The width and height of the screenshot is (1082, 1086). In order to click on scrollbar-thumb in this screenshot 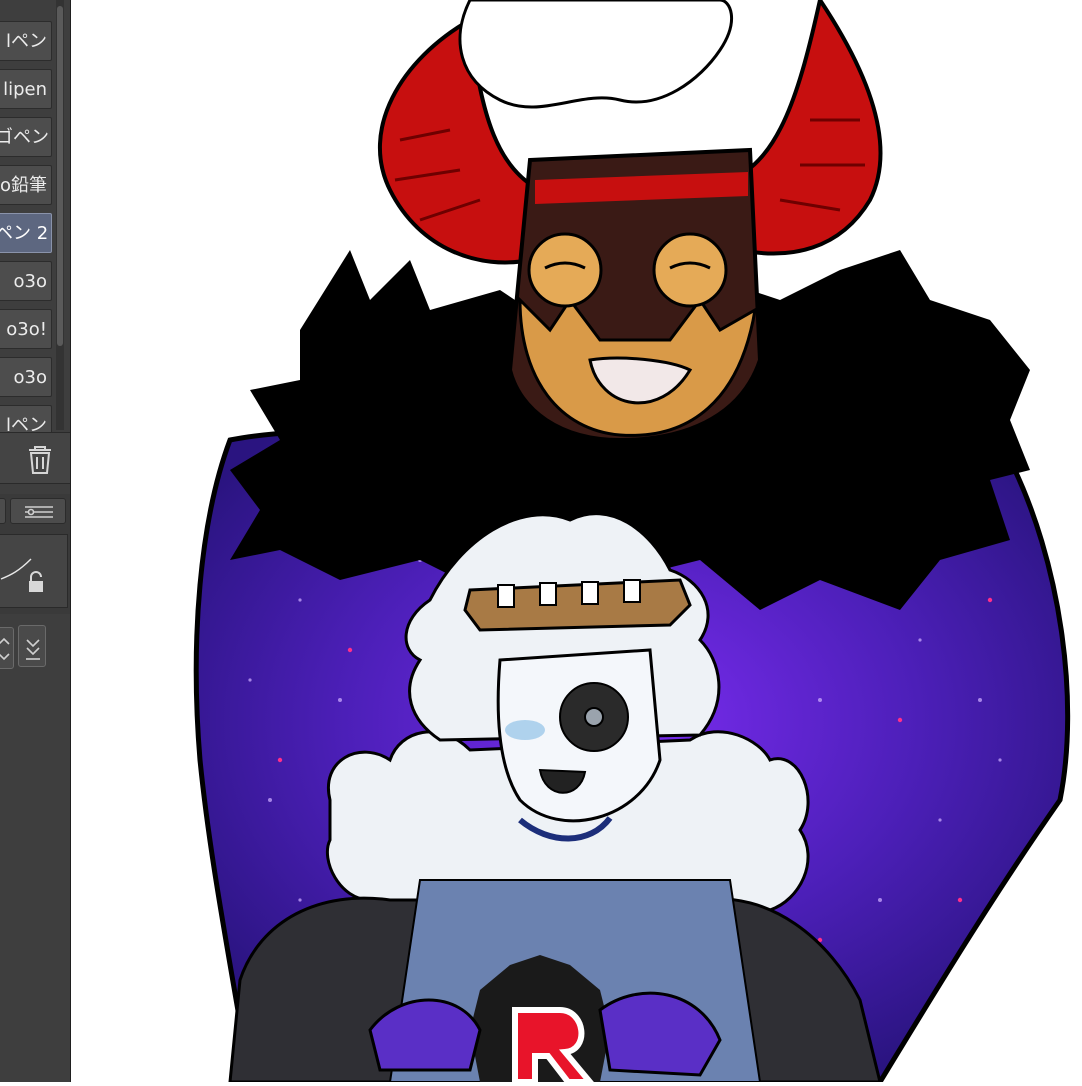, I will do `click(60, 176)`.